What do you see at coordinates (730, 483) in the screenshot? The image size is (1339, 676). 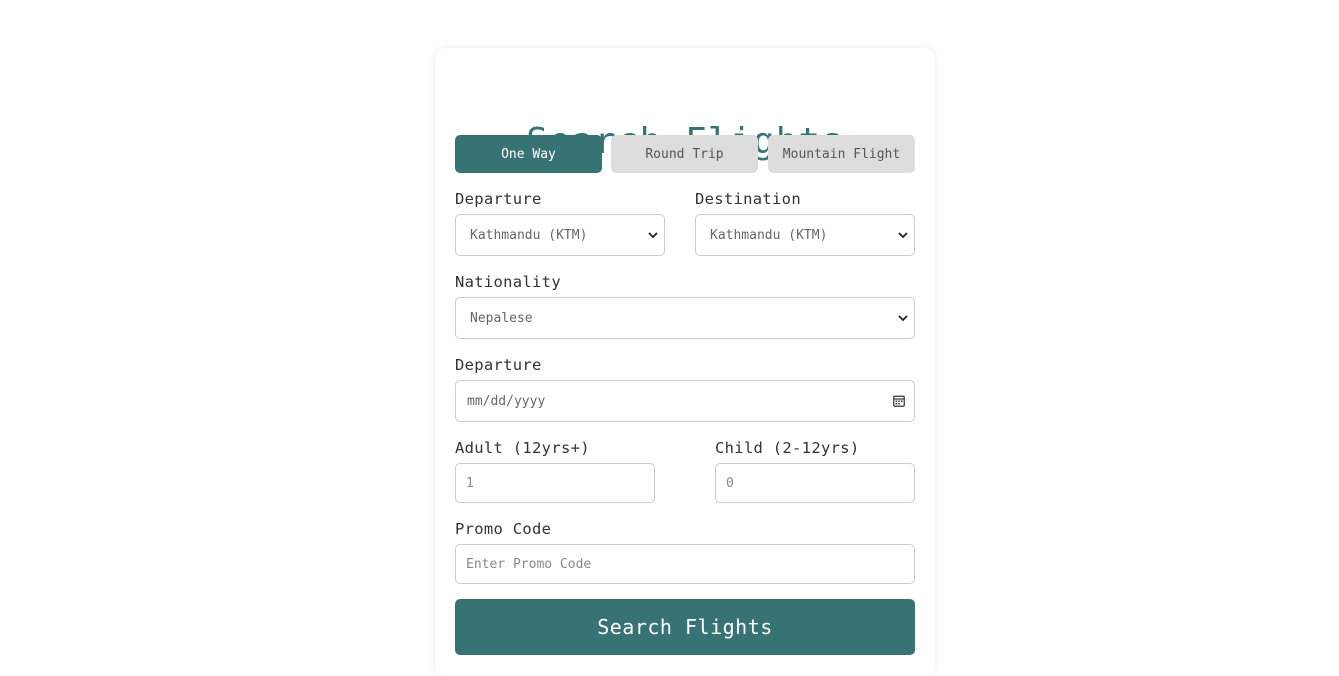 I see `child-count-value: 0` at bounding box center [730, 483].